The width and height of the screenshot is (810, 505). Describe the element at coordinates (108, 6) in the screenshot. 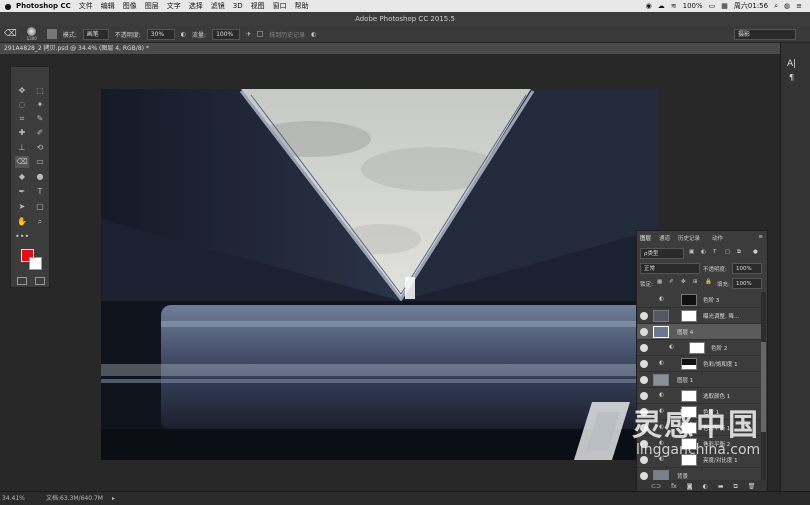

I see `menu-edit: 编辑` at that location.